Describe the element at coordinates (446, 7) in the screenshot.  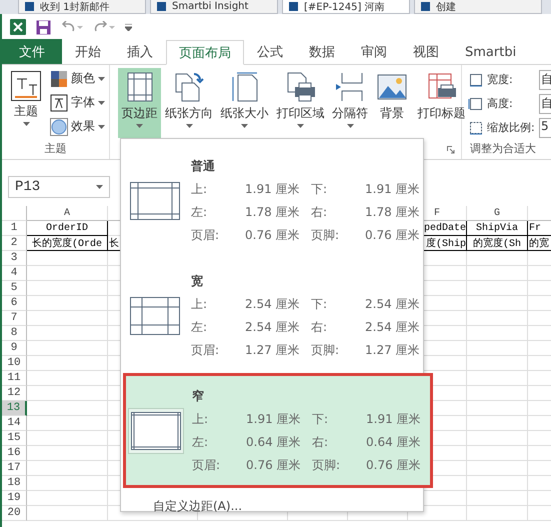
I see `tab-title: 创建` at that location.